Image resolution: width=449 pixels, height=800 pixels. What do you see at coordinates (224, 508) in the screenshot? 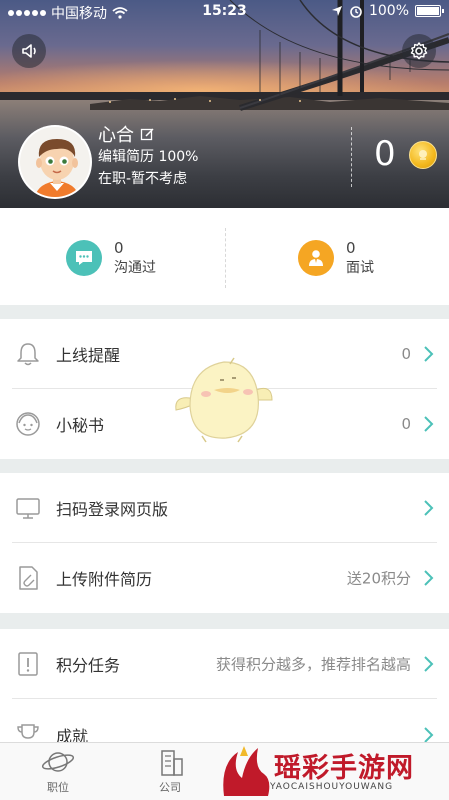
I see `menu-row-scan-login: 扫码登录网页版` at bounding box center [224, 508].